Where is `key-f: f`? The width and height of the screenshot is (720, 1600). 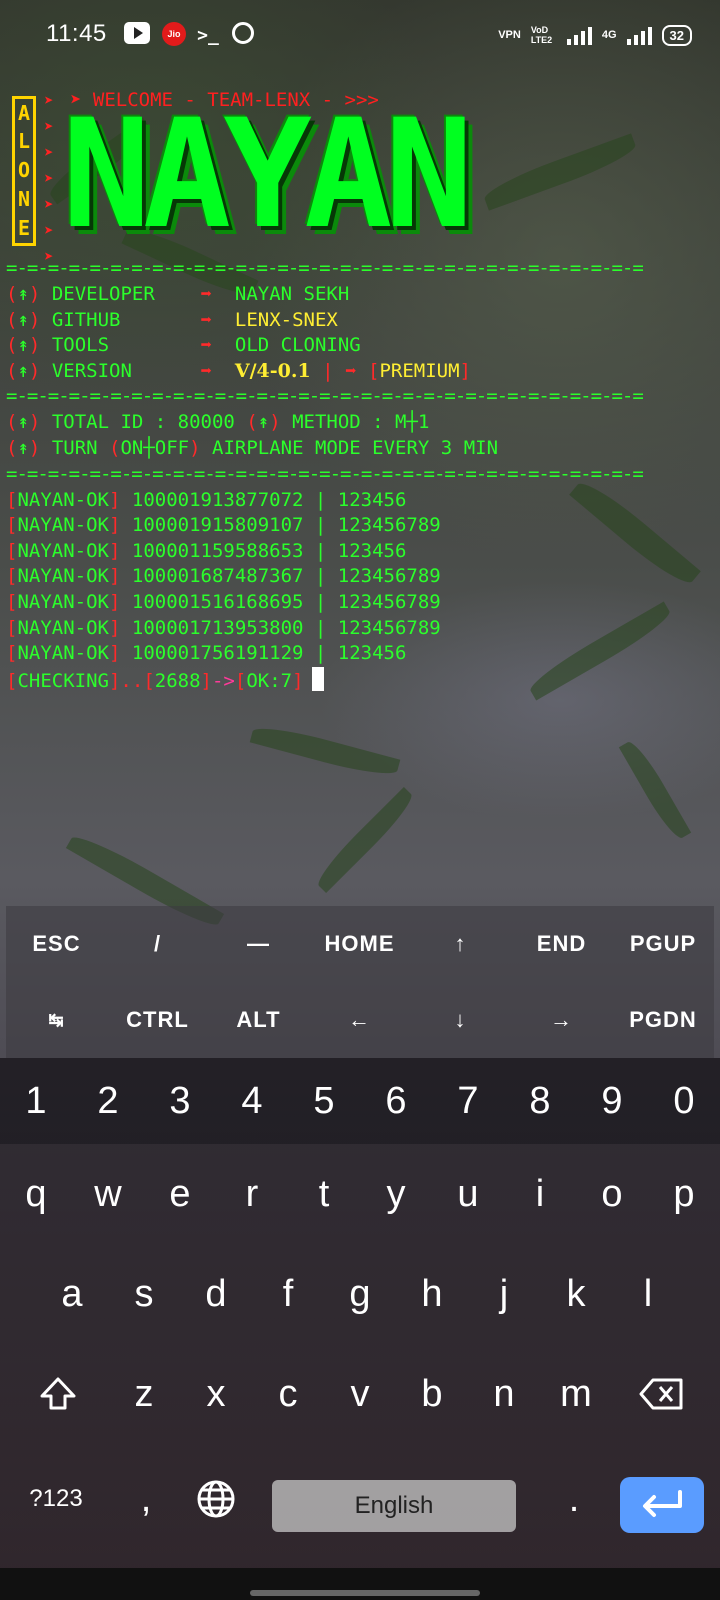 key-f: f is located at coordinates (288, 1294).